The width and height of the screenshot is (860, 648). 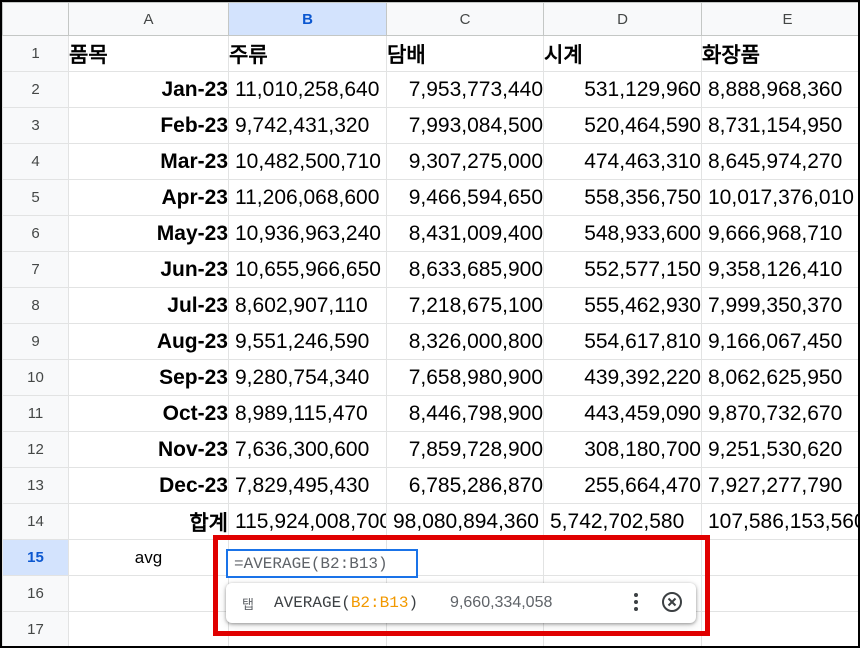 I want to click on tobacco-cell: 9,307,275,000, so click(x=465, y=161).